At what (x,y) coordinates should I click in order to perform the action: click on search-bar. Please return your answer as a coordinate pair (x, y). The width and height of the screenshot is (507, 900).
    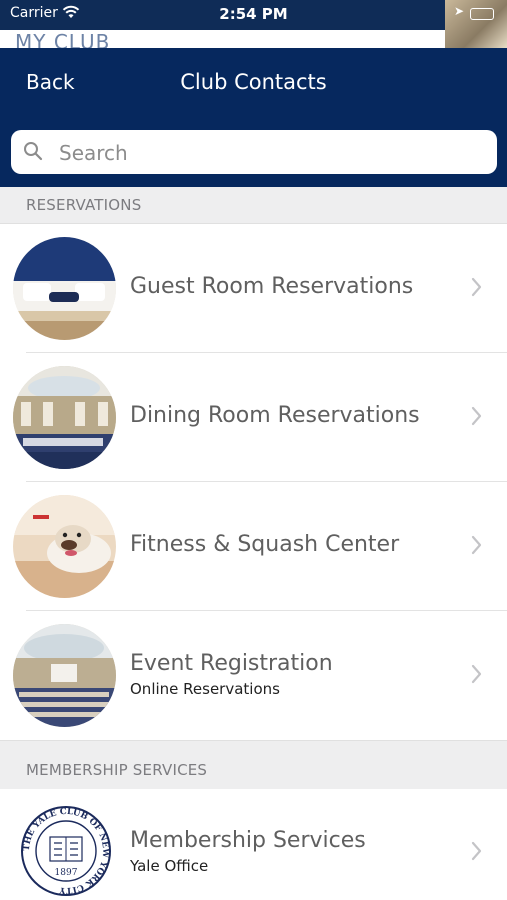
    Looking at the image, I should click on (254, 152).